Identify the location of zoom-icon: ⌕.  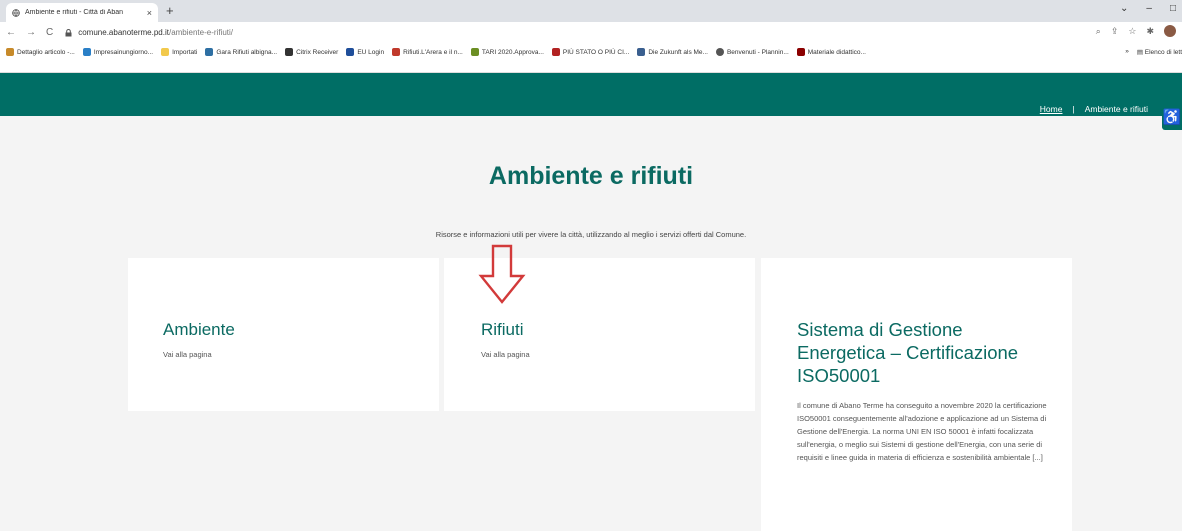
(1098, 31).